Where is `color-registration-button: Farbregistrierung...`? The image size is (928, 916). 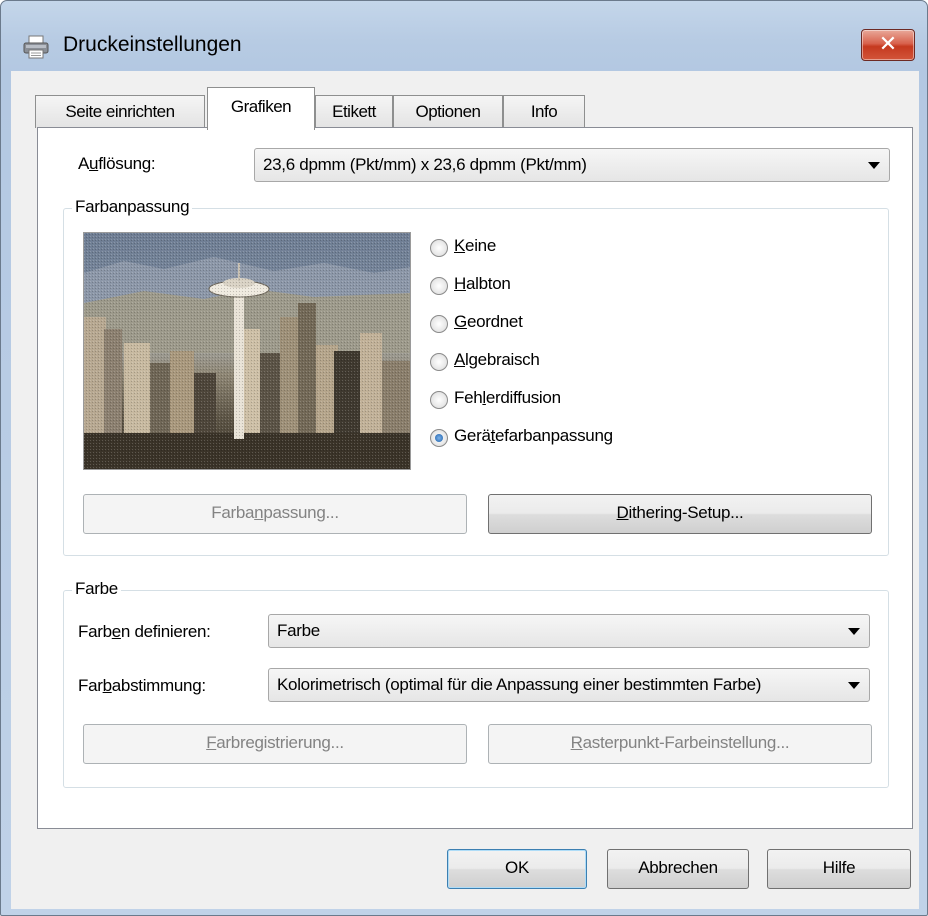 color-registration-button: Farbregistrierung... is located at coordinates (275, 744).